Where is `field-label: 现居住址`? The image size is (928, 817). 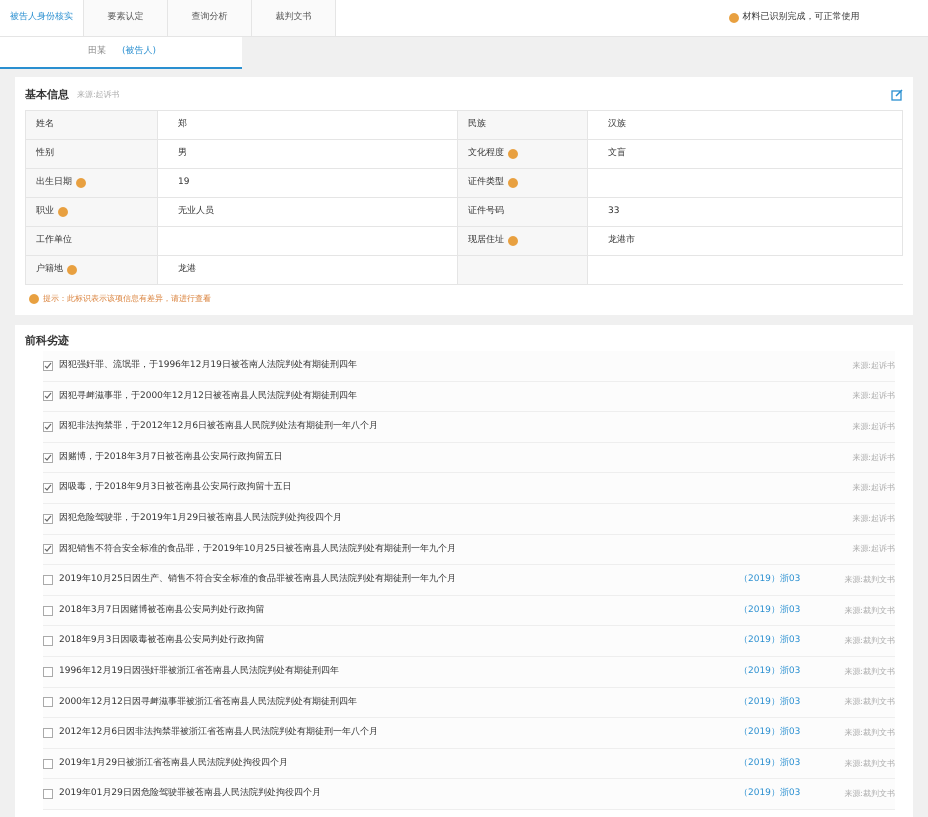 field-label: 现居住址 is located at coordinates (486, 240).